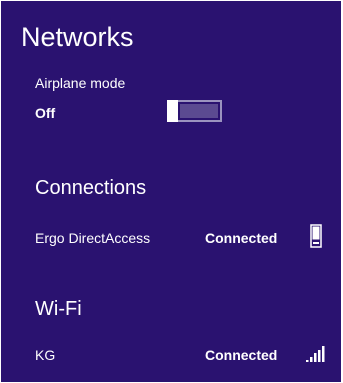 The height and width of the screenshot is (383, 343). What do you see at coordinates (199, 111) in the screenshot?
I see `toggle-track` at bounding box center [199, 111].